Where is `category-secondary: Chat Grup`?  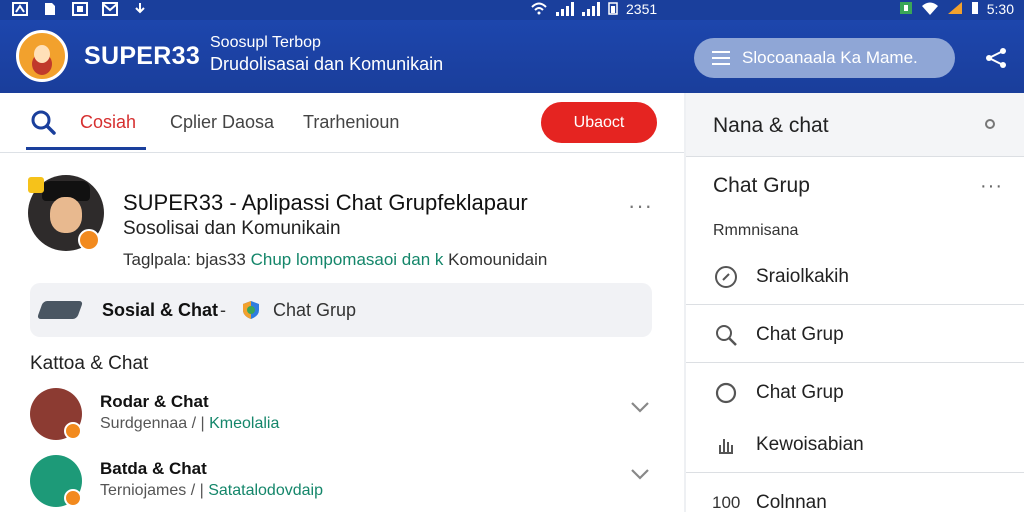
category-secondary: Chat Grup is located at coordinates (315, 310).